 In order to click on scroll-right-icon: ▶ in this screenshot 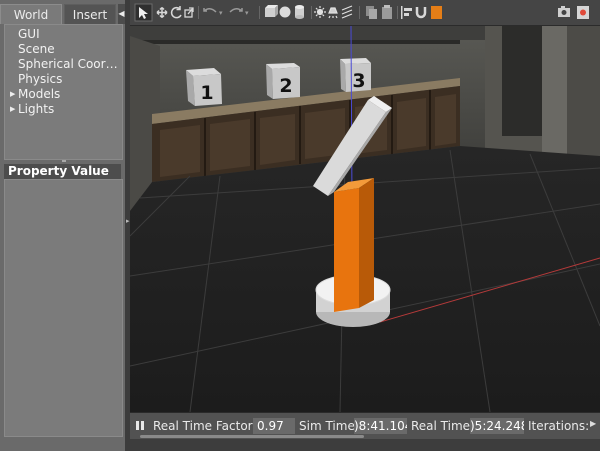, I will do `click(593, 423)`.